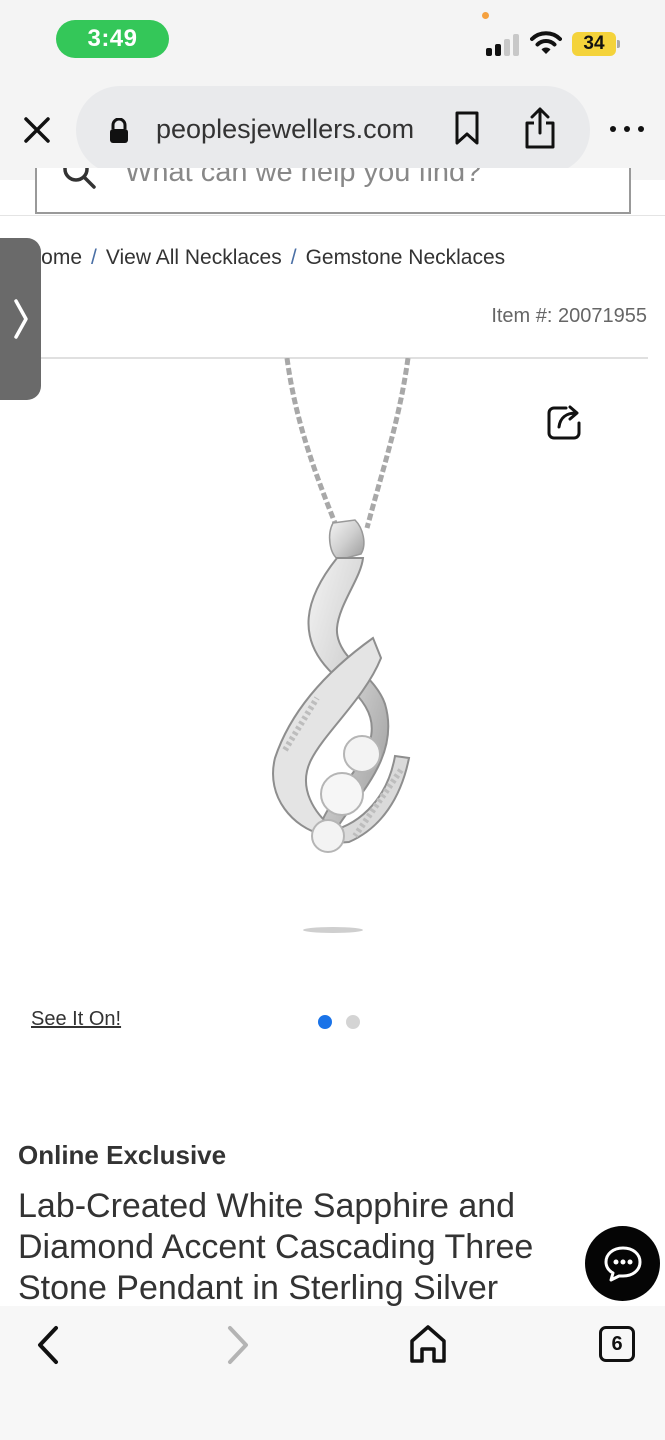  What do you see at coordinates (285, 129) in the screenshot?
I see `url-text: peoplesjewellers.com` at bounding box center [285, 129].